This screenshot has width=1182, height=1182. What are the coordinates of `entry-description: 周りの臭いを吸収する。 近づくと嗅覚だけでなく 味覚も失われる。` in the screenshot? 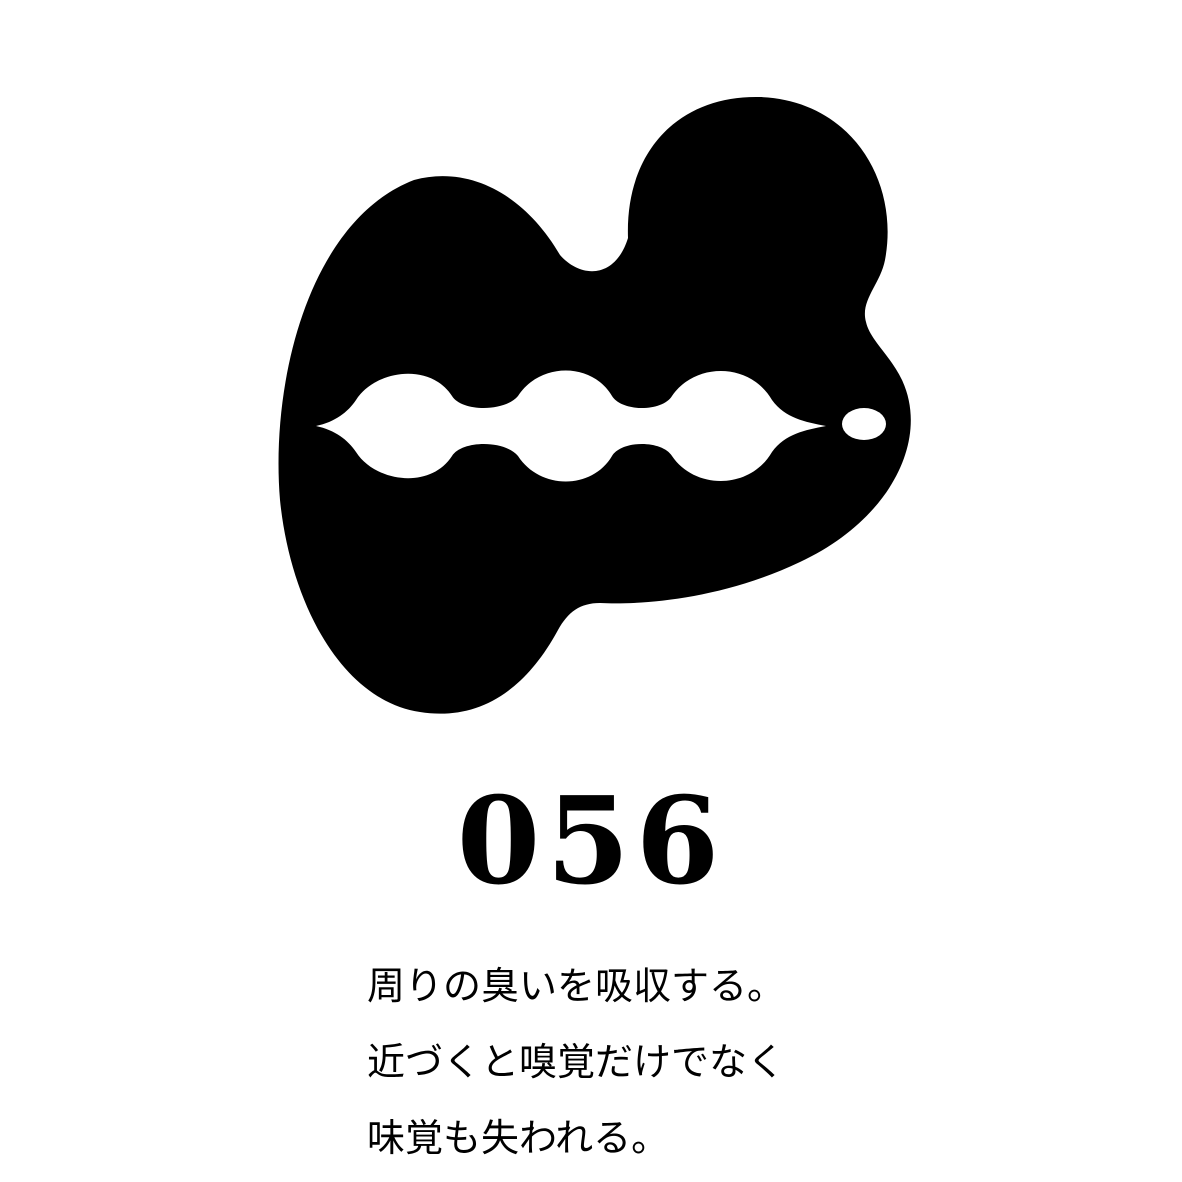 It's located at (627, 1062).